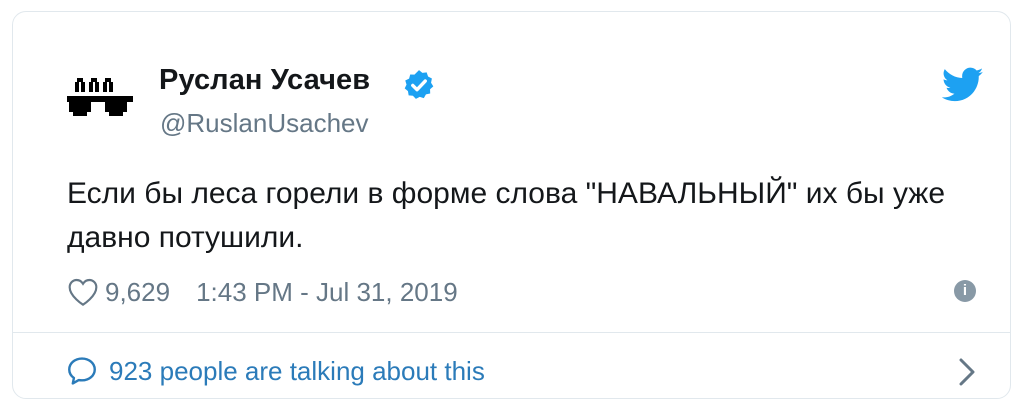  I want to click on tweet-meta: 9,629 1:43 PM - Jul 31, 2019, so click(262, 292).